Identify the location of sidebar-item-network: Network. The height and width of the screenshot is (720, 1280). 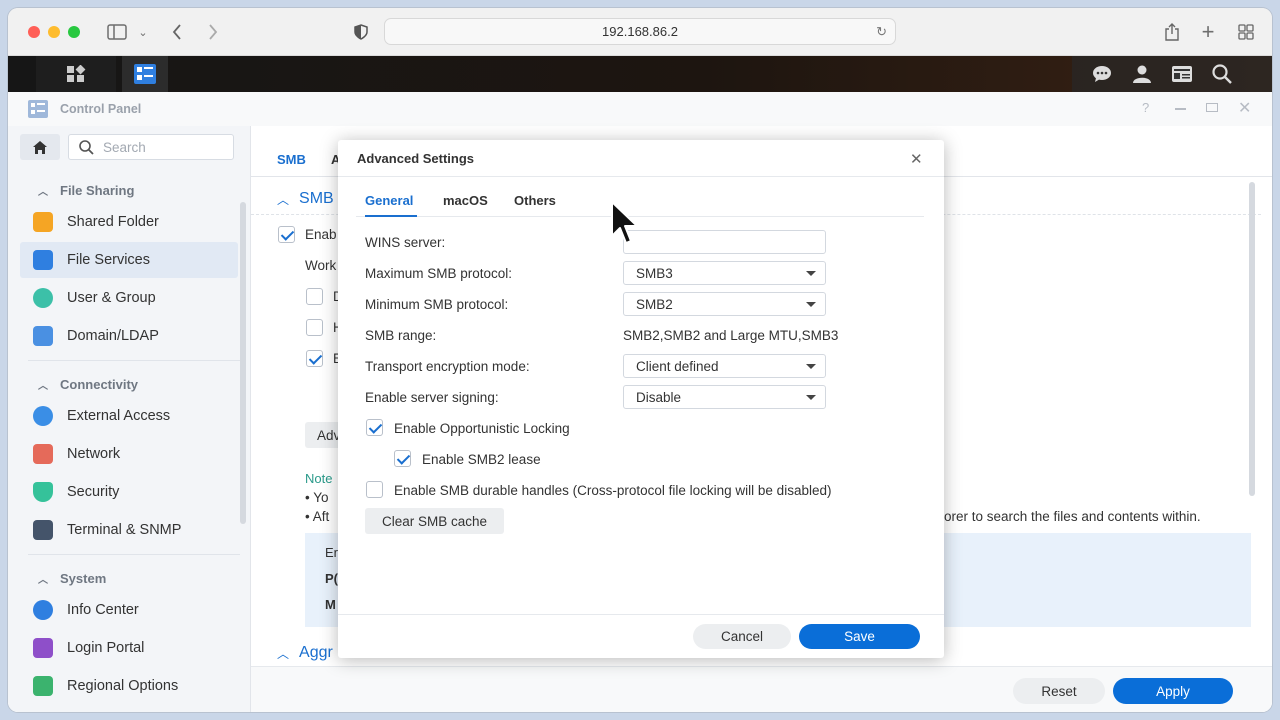
(129, 454).